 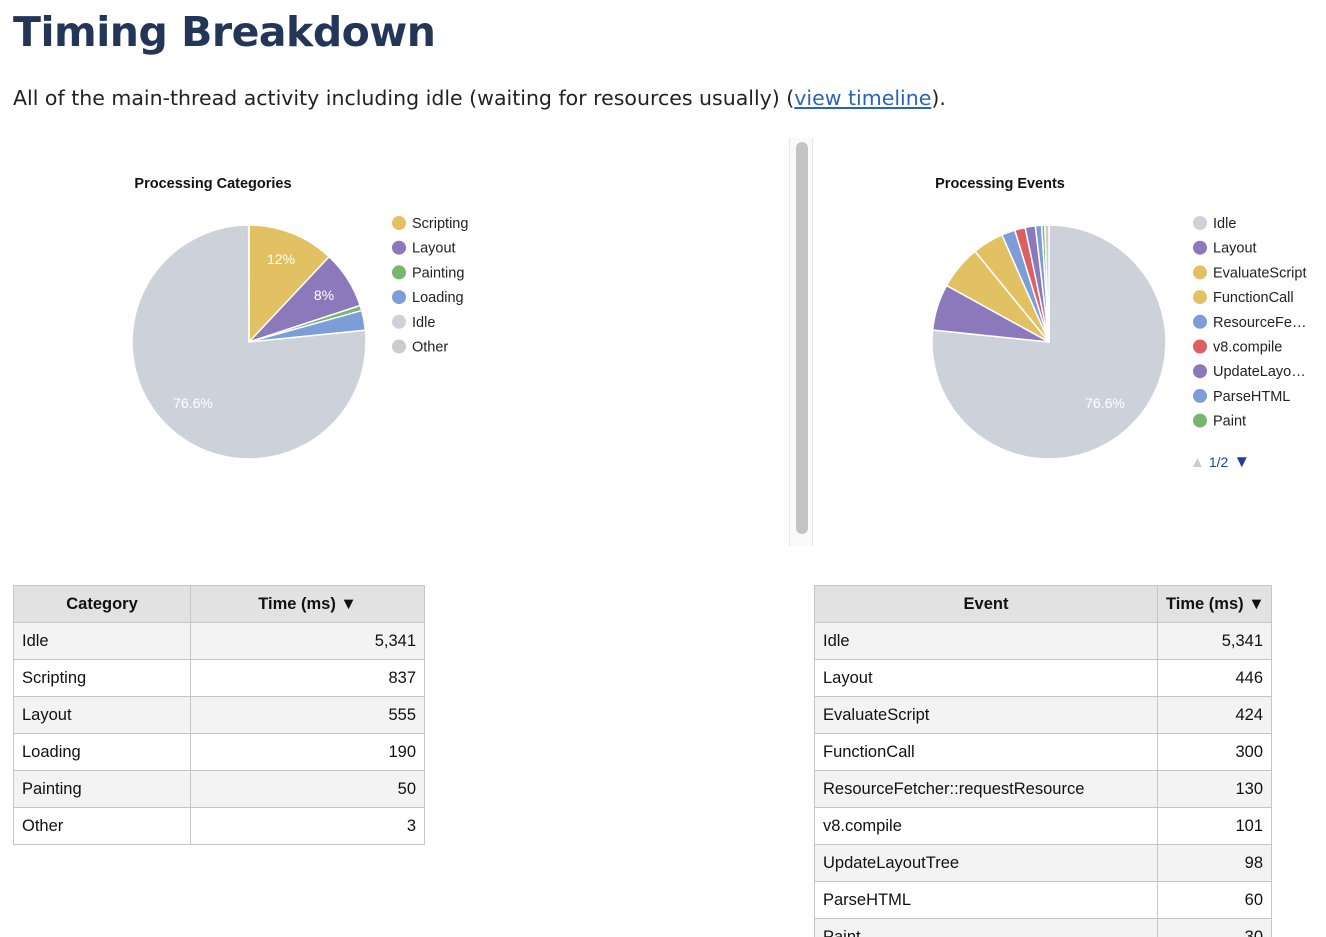 I want to click on scrollbar-thumb, so click(x=802, y=338).